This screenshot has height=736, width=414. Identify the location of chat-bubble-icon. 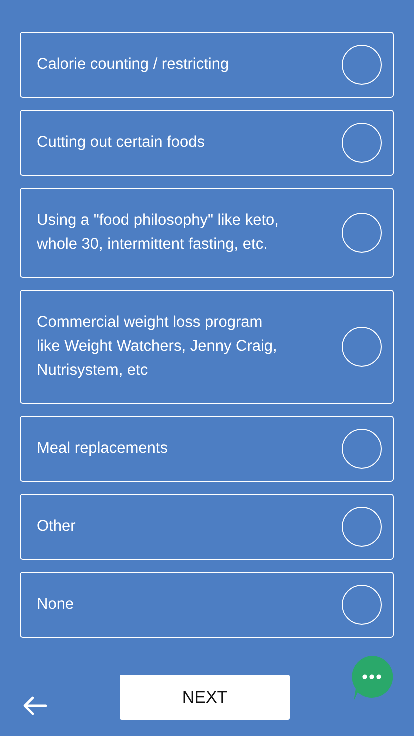
(372, 679).